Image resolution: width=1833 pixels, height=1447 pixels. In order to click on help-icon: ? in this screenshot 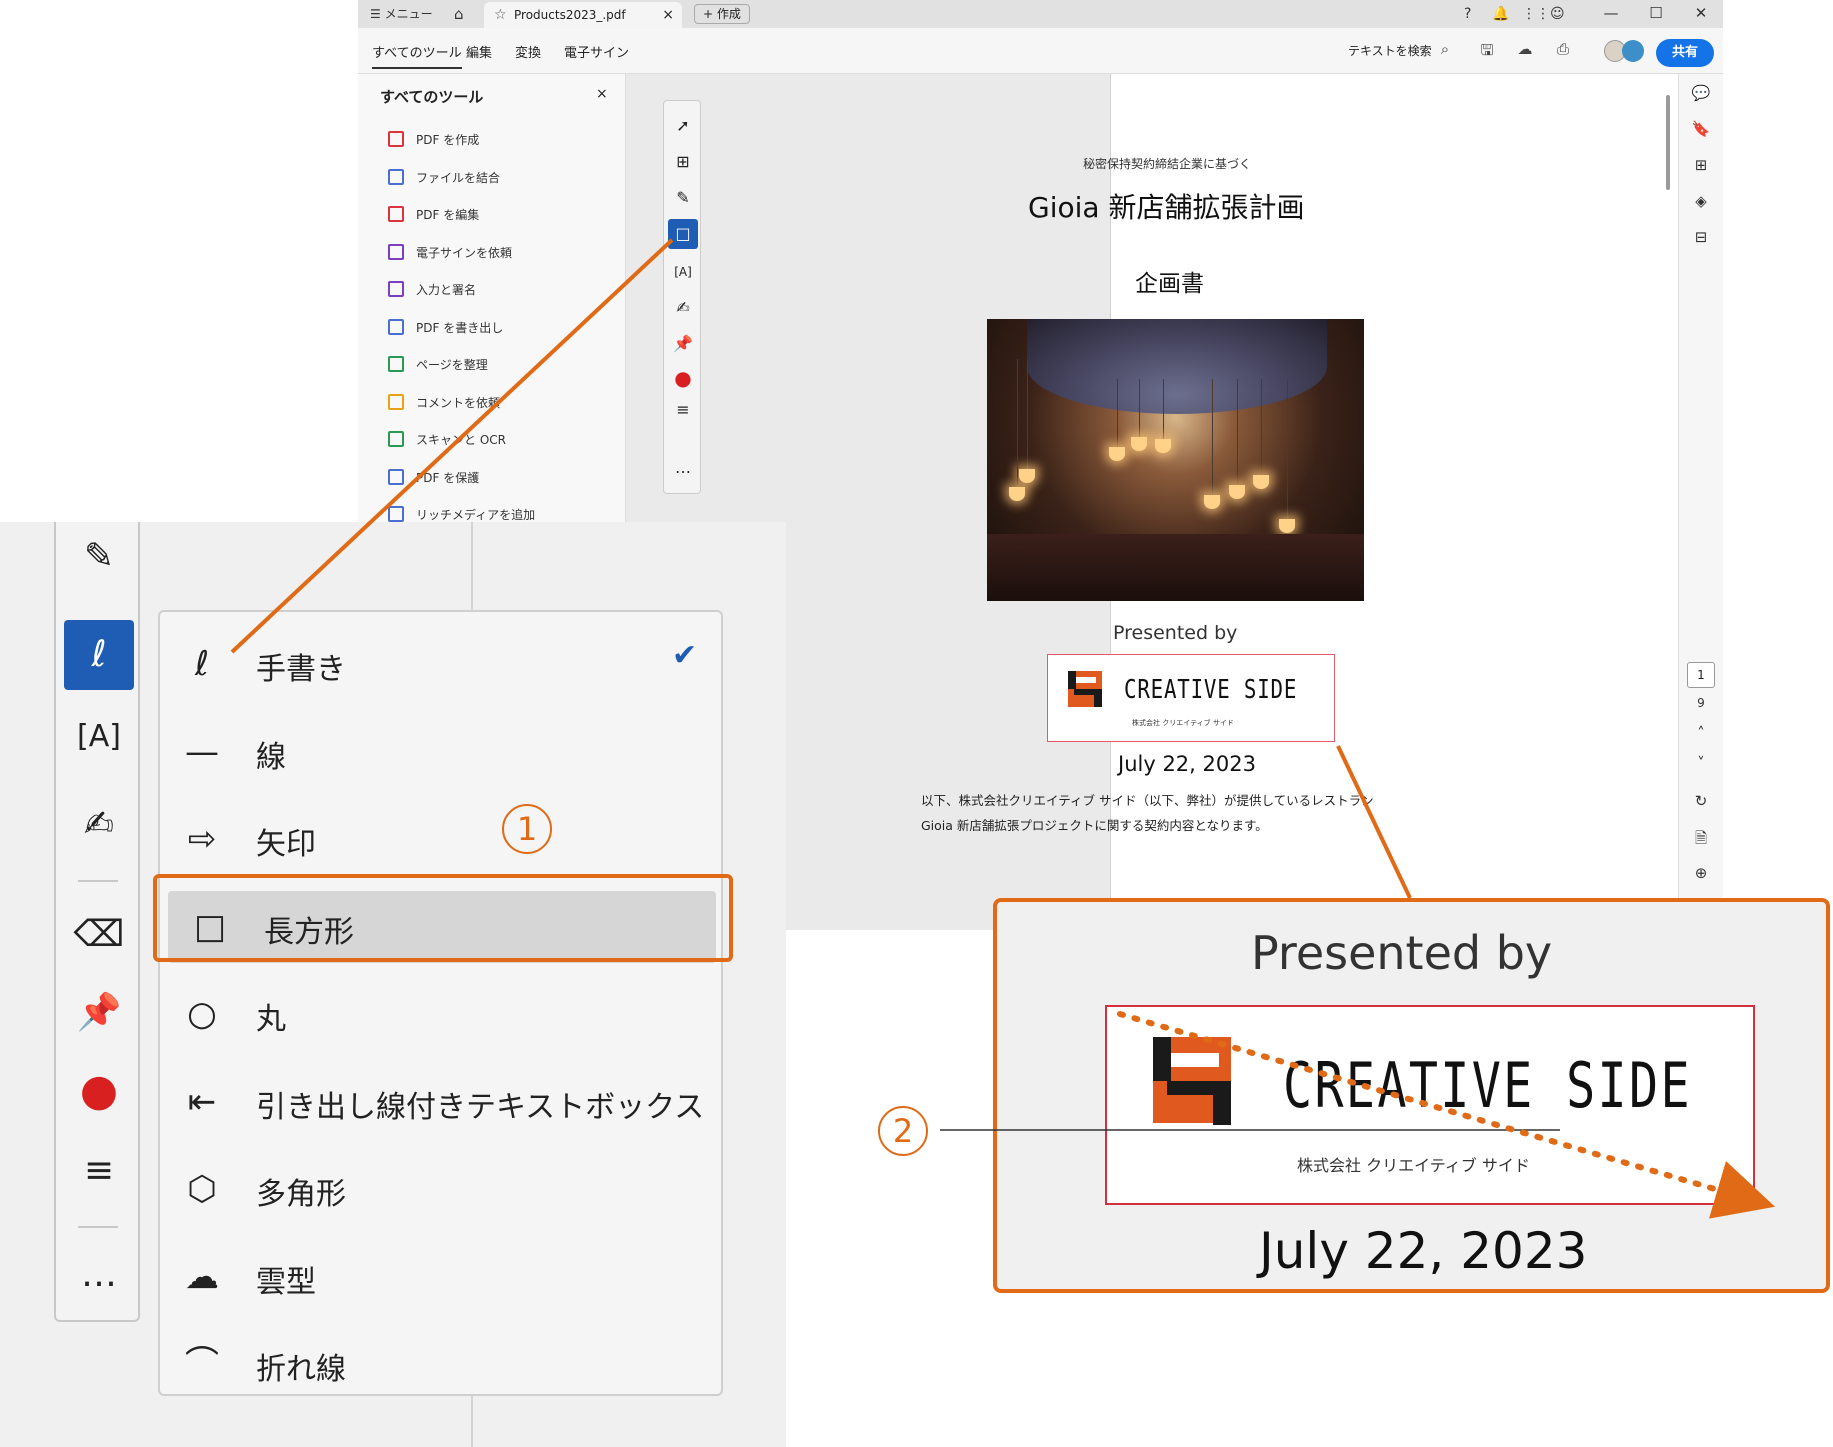, I will do `click(1467, 14)`.